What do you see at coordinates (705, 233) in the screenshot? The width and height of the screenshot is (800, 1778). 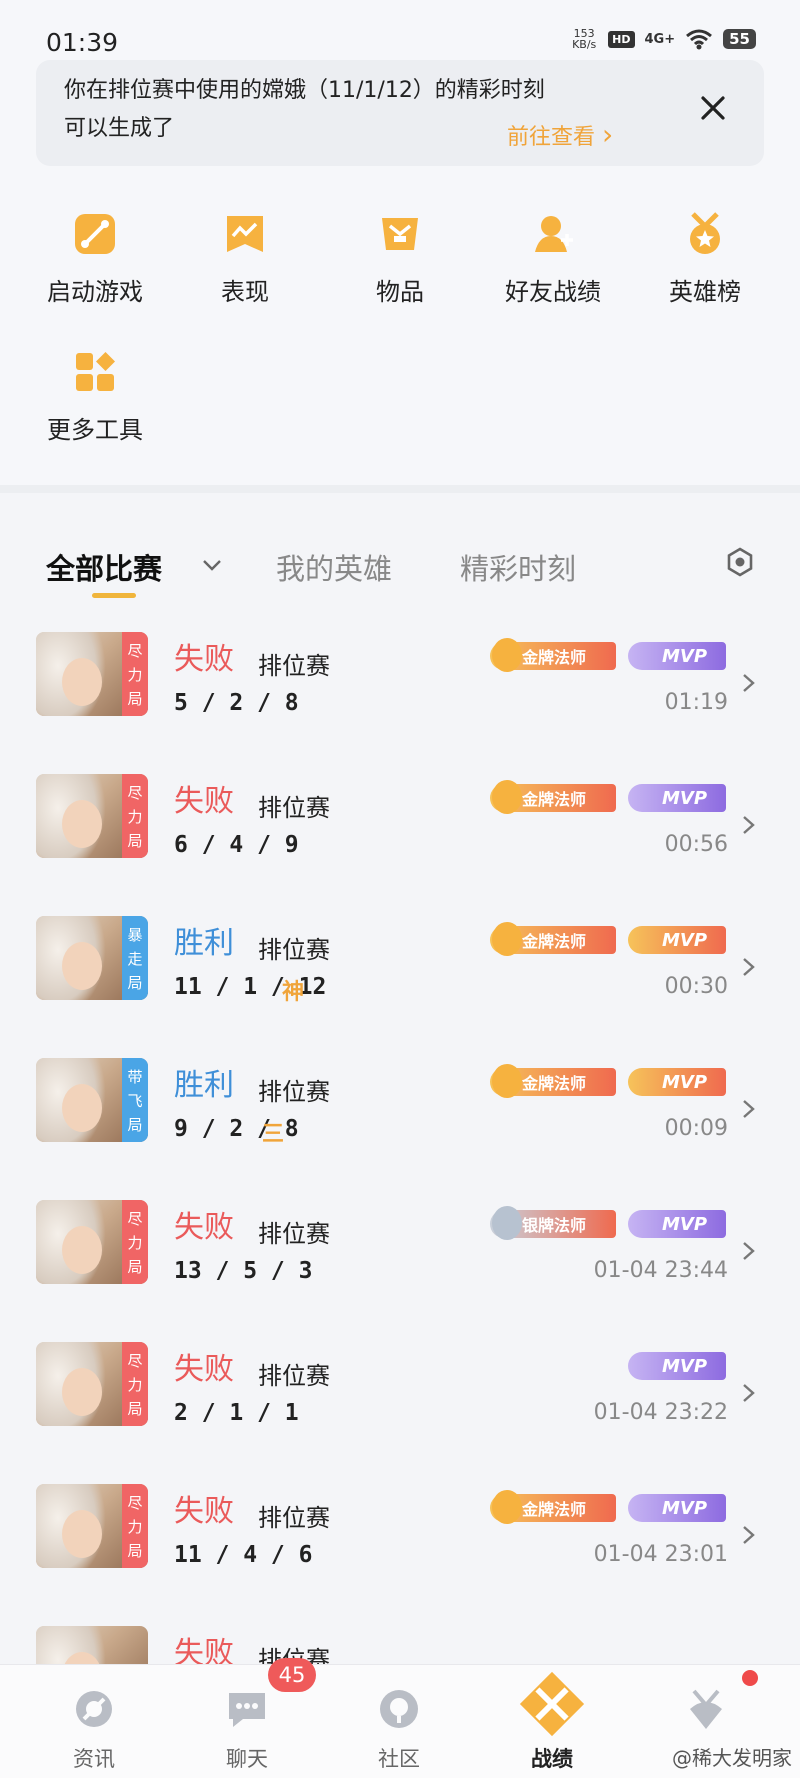 I see `hero-rank-icon` at bounding box center [705, 233].